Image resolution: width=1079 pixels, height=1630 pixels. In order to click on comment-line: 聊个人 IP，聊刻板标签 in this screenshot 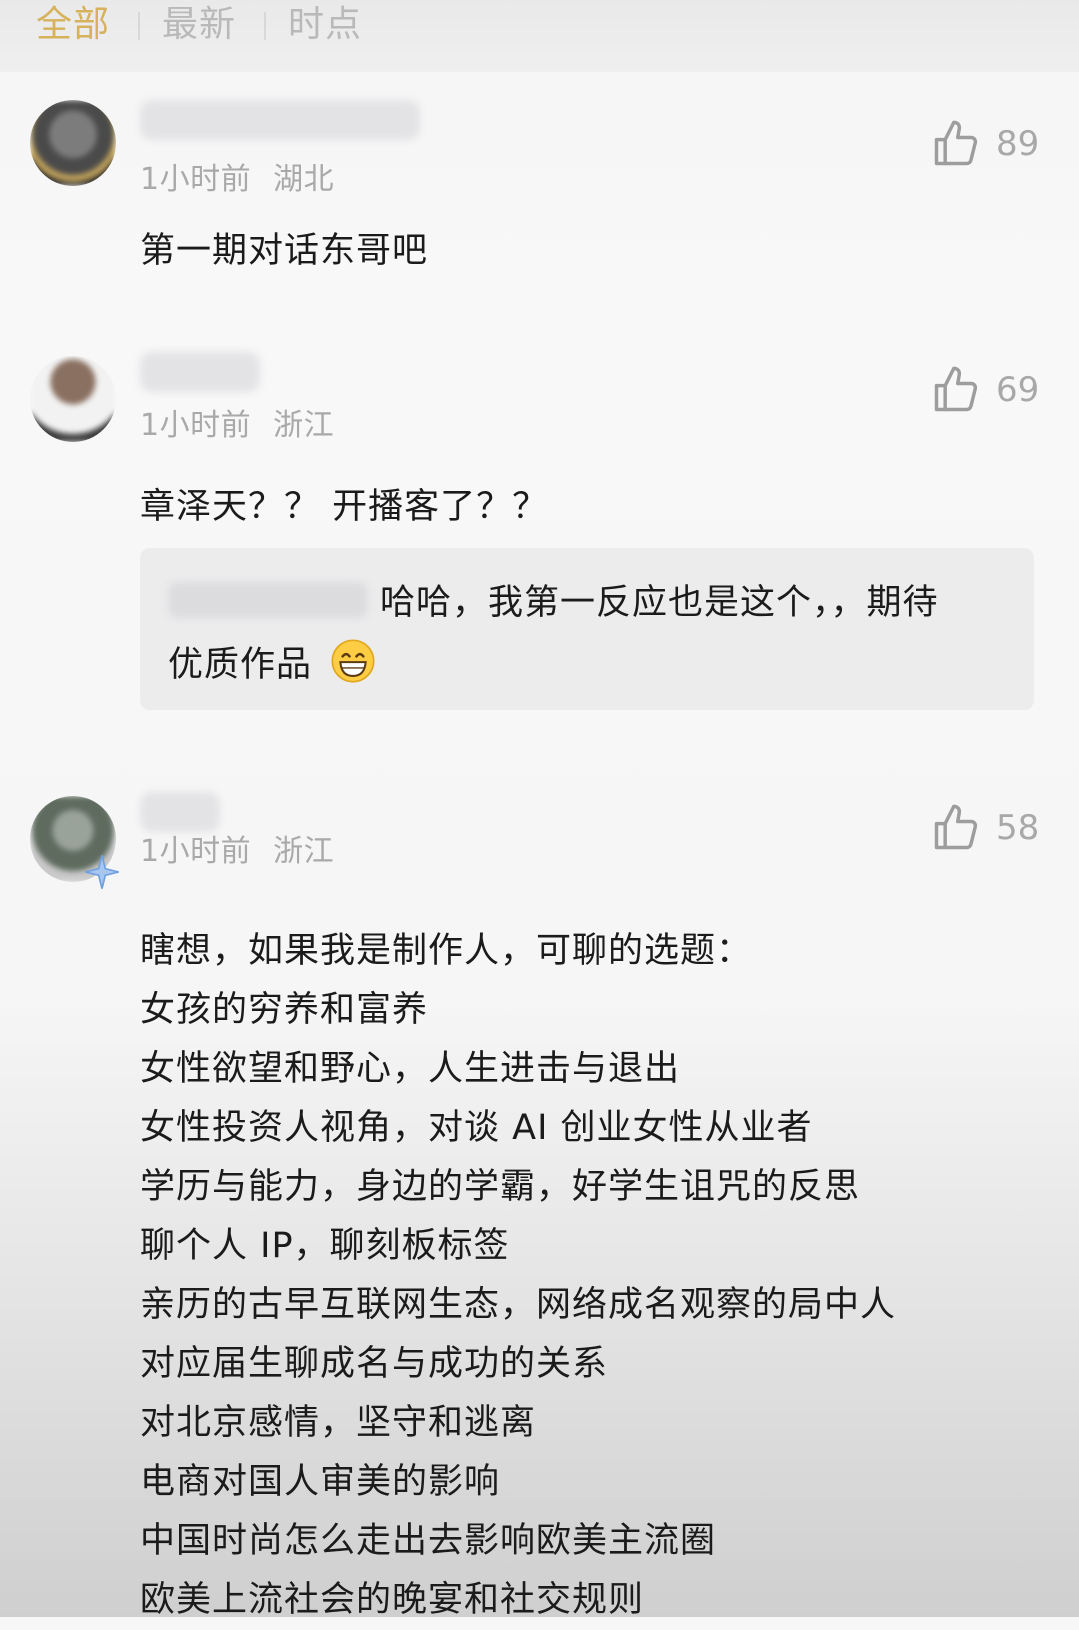, I will do `click(325, 1246)`.